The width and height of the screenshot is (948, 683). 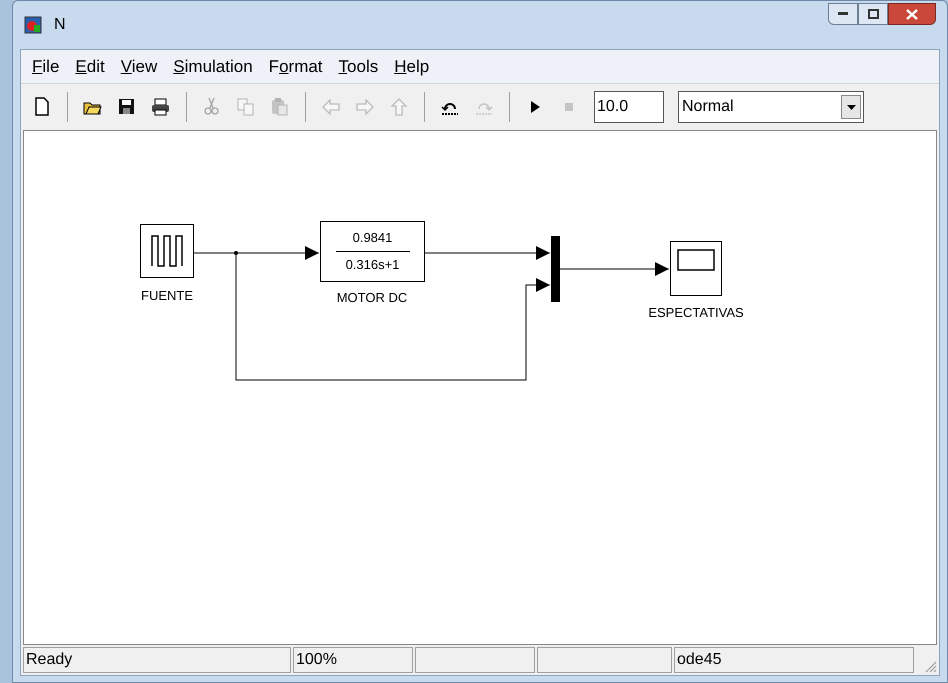 What do you see at coordinates (794, 660) in the screenshot?
I see `status-text: ode45` at bounding box center [794, 660].